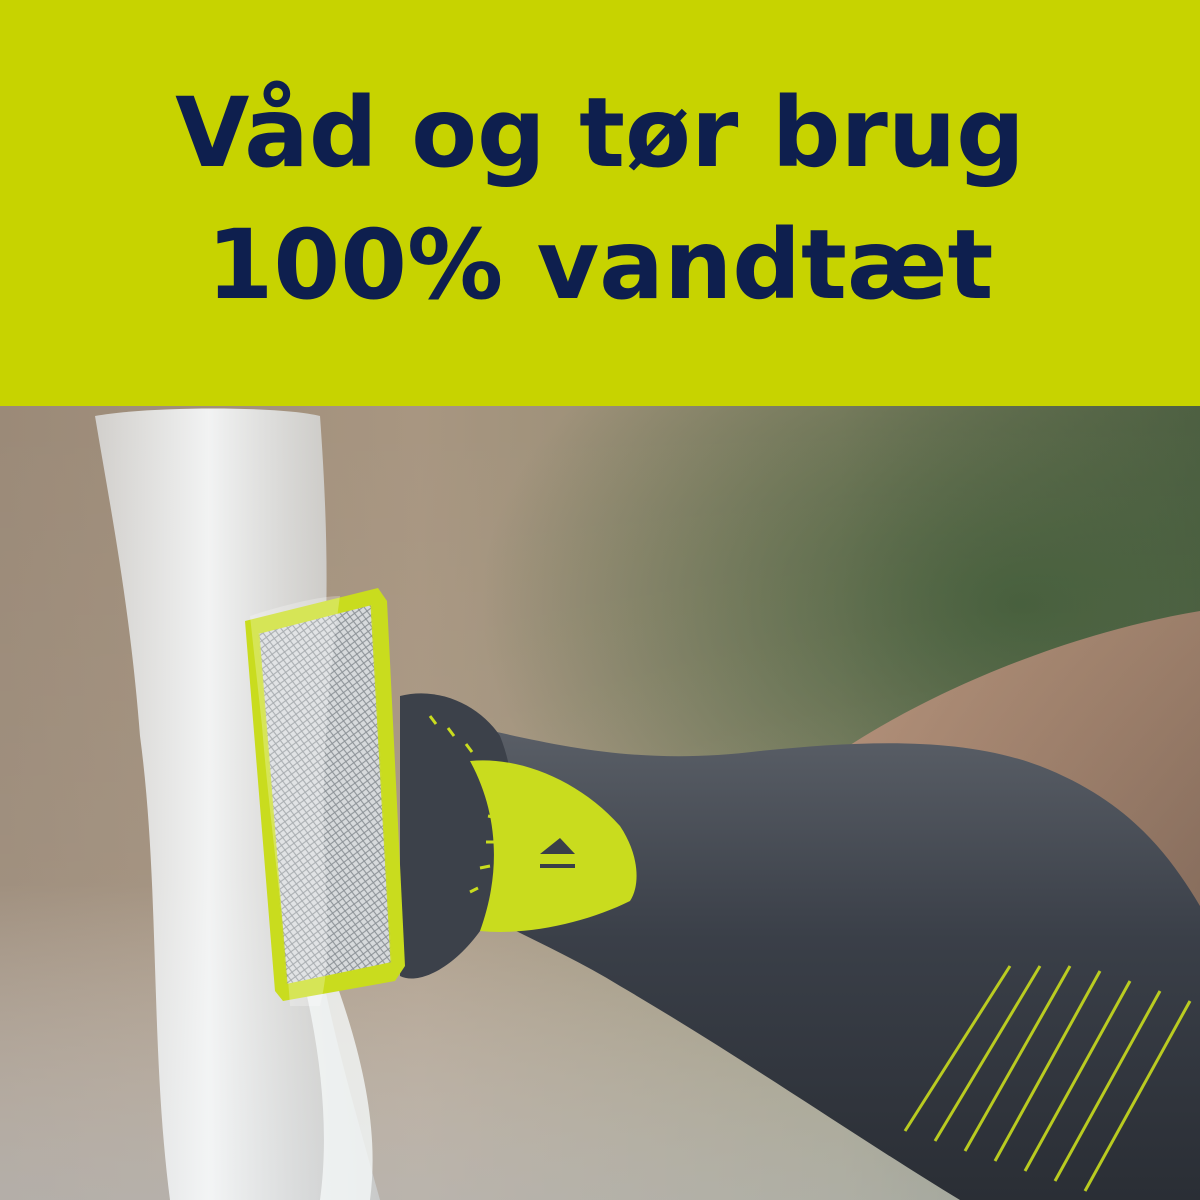  Describe the element at coordinates (600, 133) in the screenshot. I see `headline-line-1: Våd og tør brug` at that location.